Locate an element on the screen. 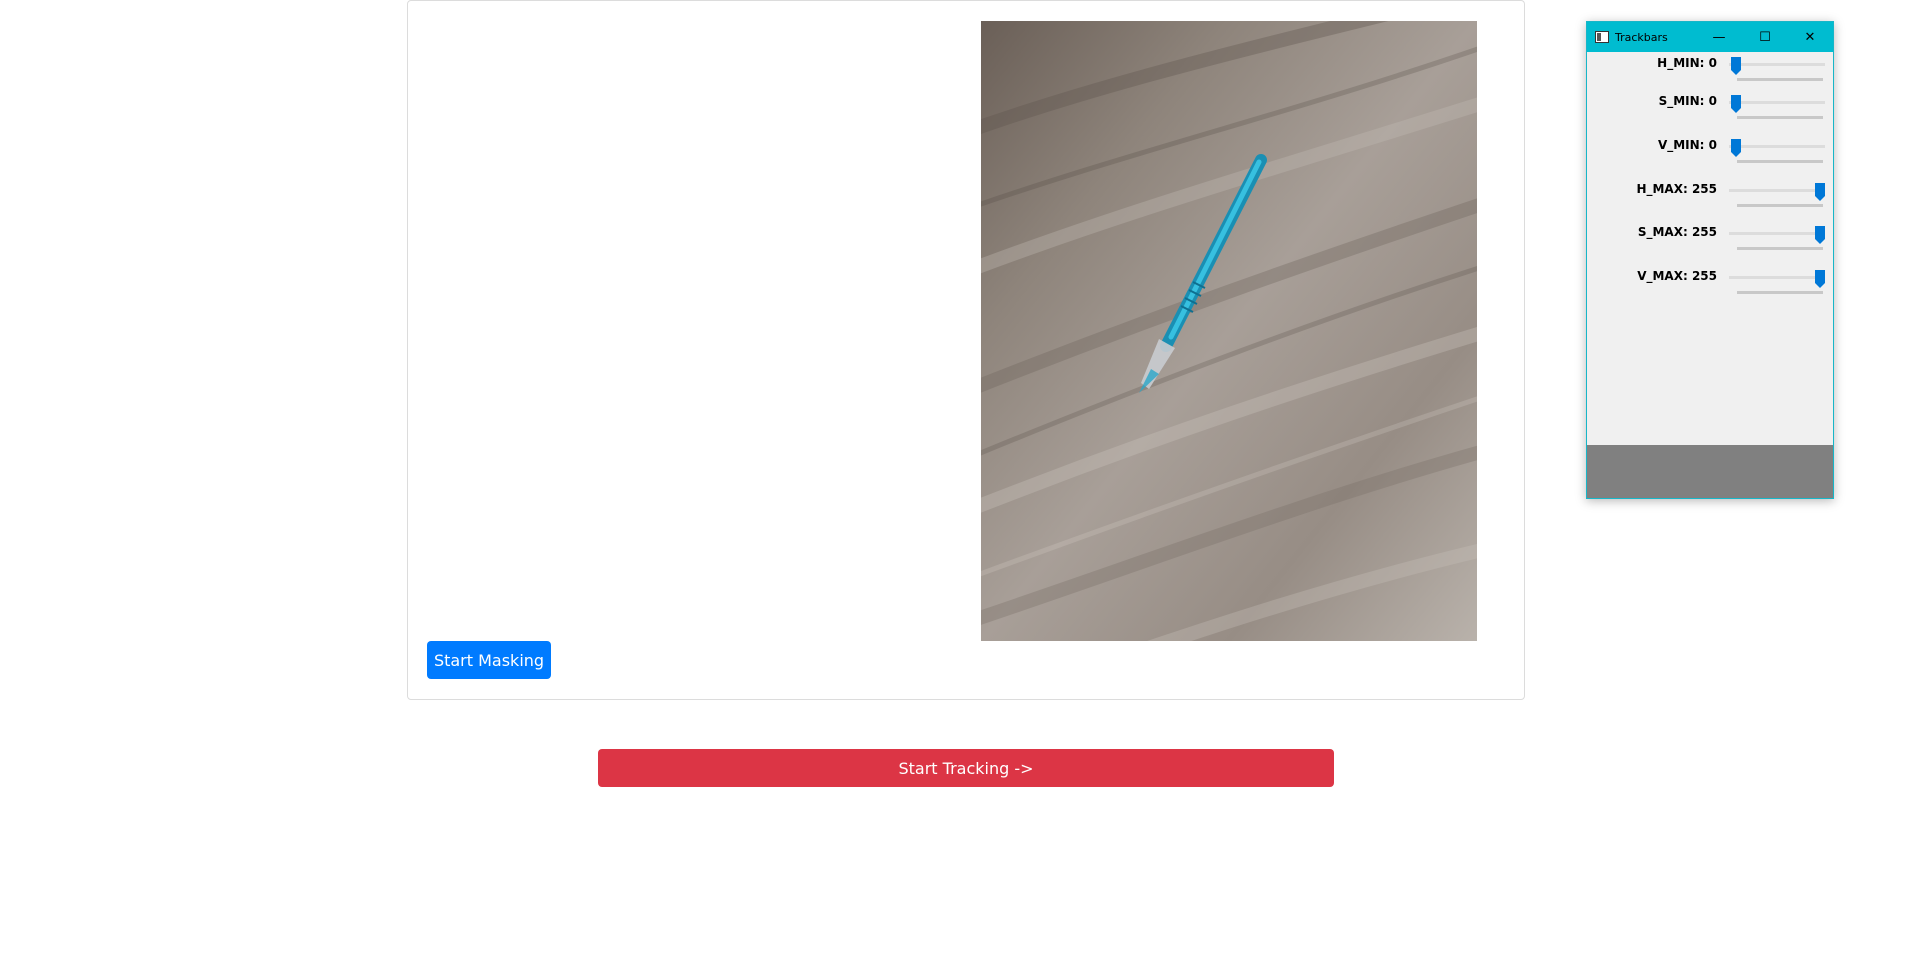 This screenshot has width=1917, height=967. slider-label: H_MAX: 255 is located at coordinates (1676, 189).